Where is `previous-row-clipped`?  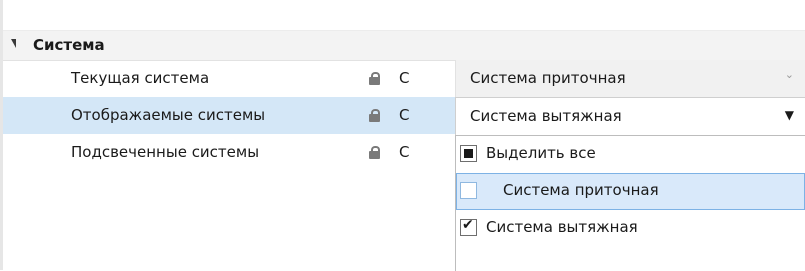
previous-row-clipped is located at coordinates (404, 15).